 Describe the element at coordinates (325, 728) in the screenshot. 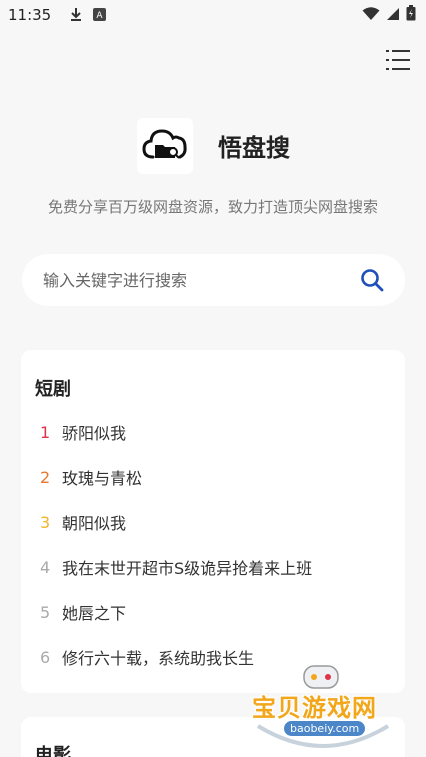

I see `watermark-url: baobeiy.com` at that location.